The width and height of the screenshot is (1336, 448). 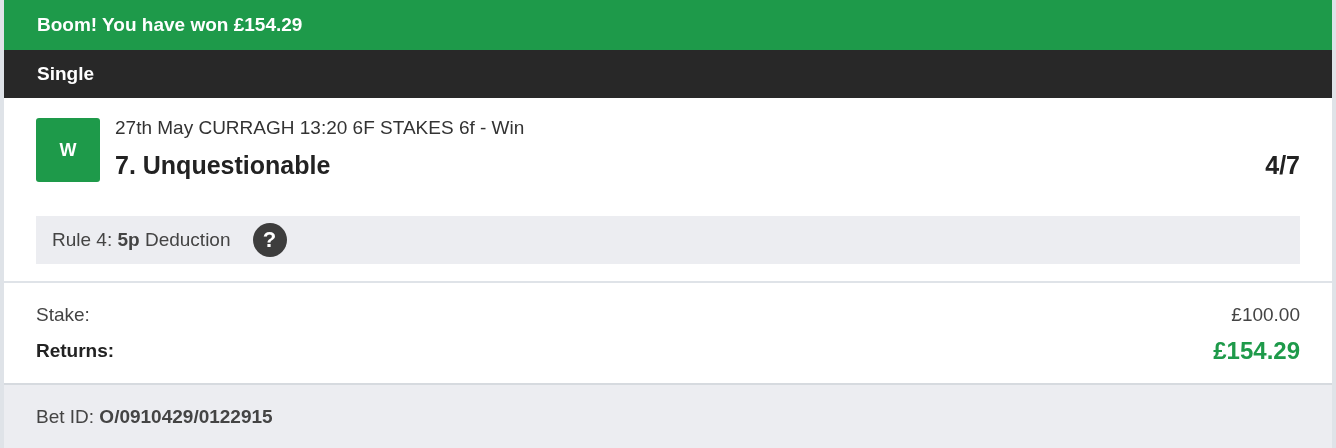 What do you see at coordinates (1282, 165) in the screenshot?
I see `odds: 4/7` at bounding box center [1282, 165].